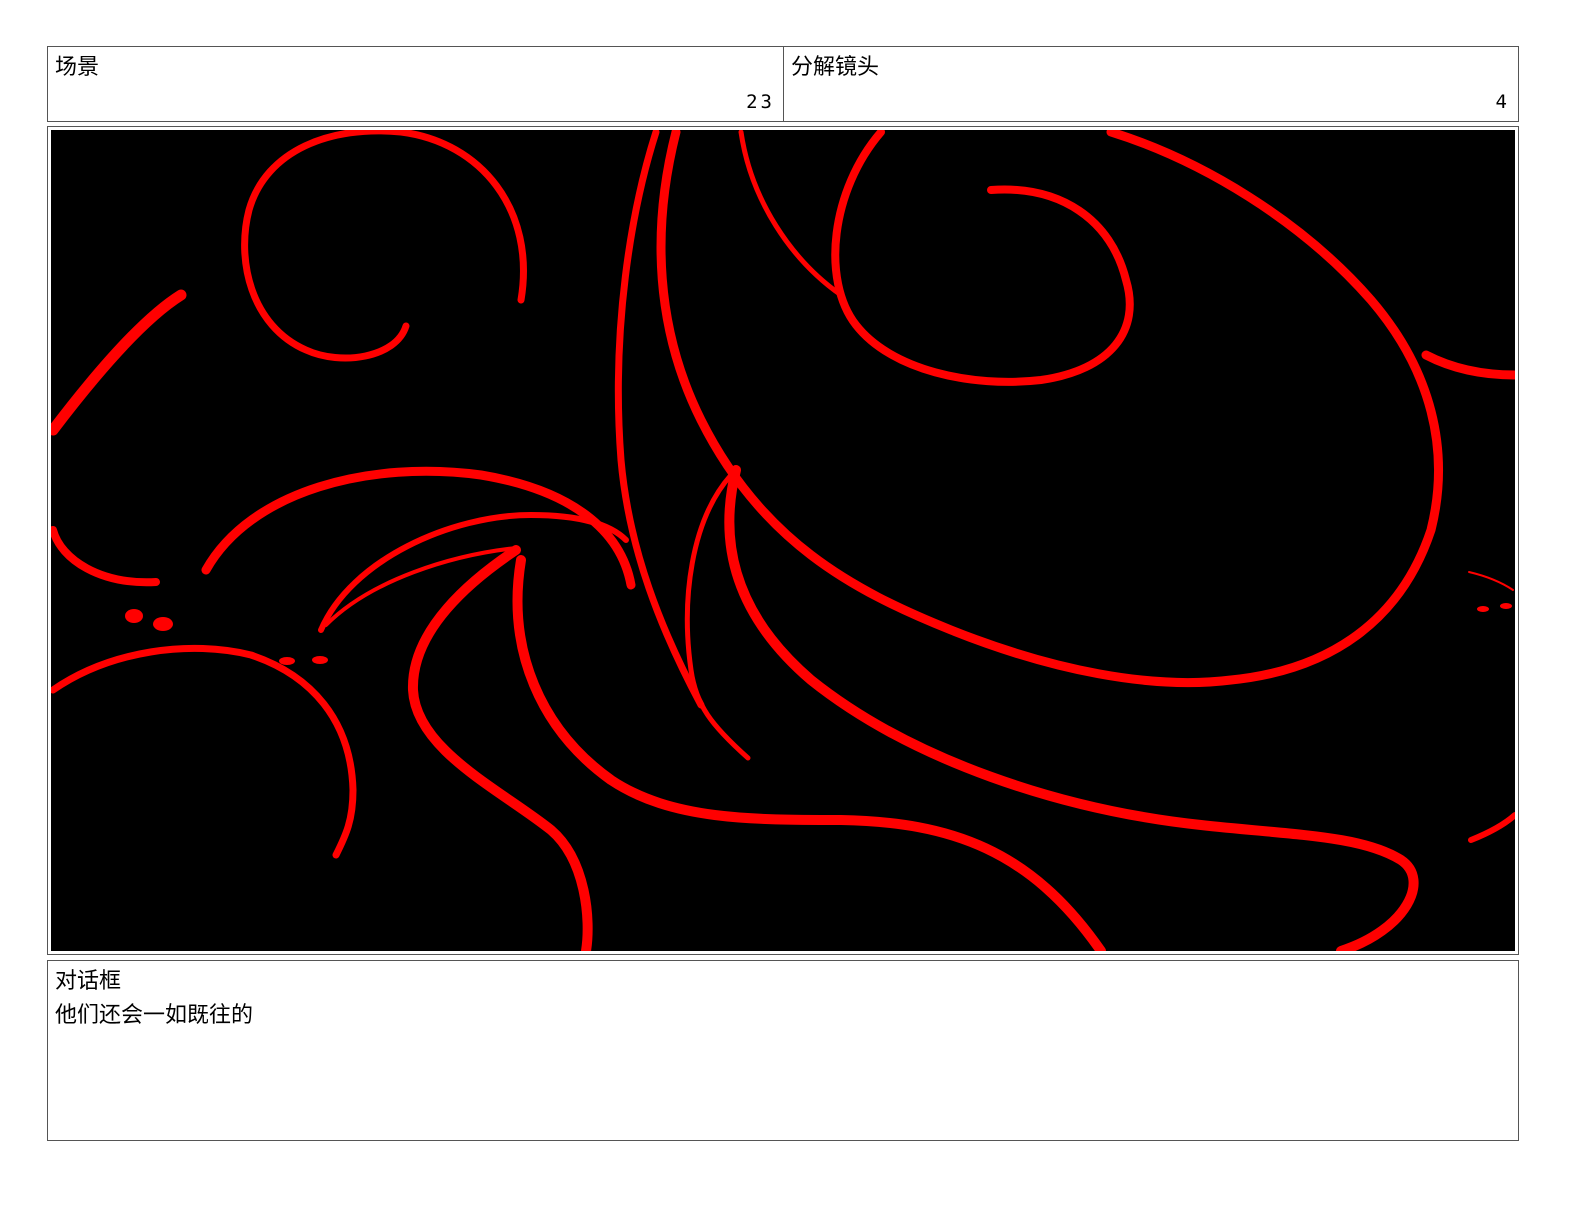 Image resolution: width=1584 pixels, height=1224 pixels. Describe the element at coordinates (1151, 84) in the screenshot. I see `shot-cell: 分解镜头 4` at that location.